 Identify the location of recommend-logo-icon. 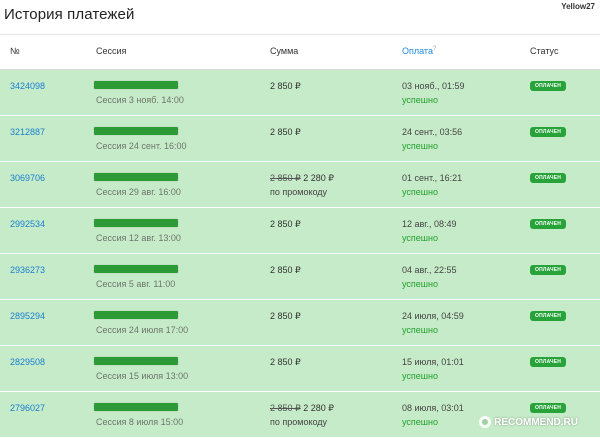
(485, 422).